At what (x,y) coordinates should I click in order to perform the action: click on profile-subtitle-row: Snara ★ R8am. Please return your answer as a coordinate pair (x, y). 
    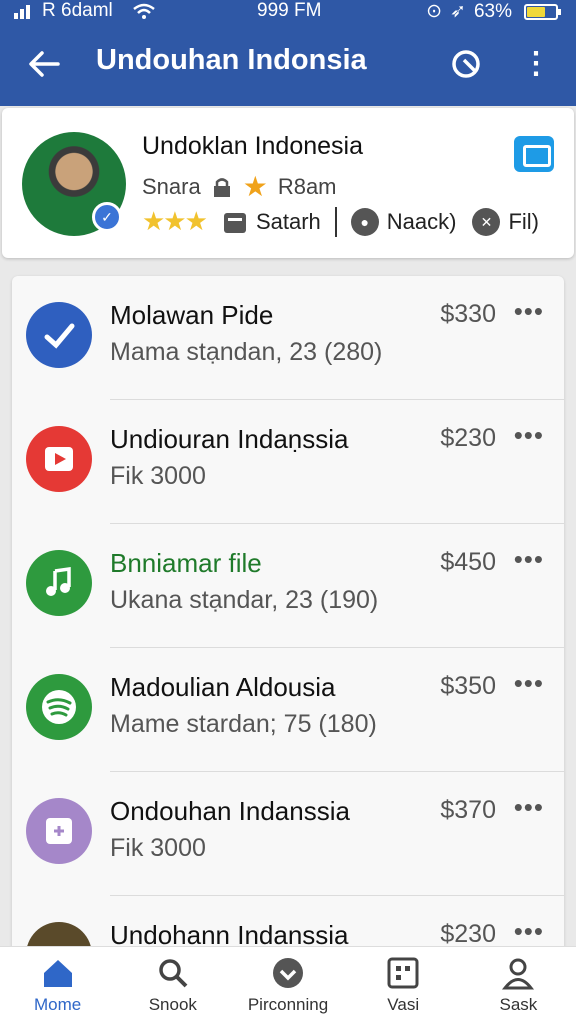
    Looking at the image, I should click on (239, 186).